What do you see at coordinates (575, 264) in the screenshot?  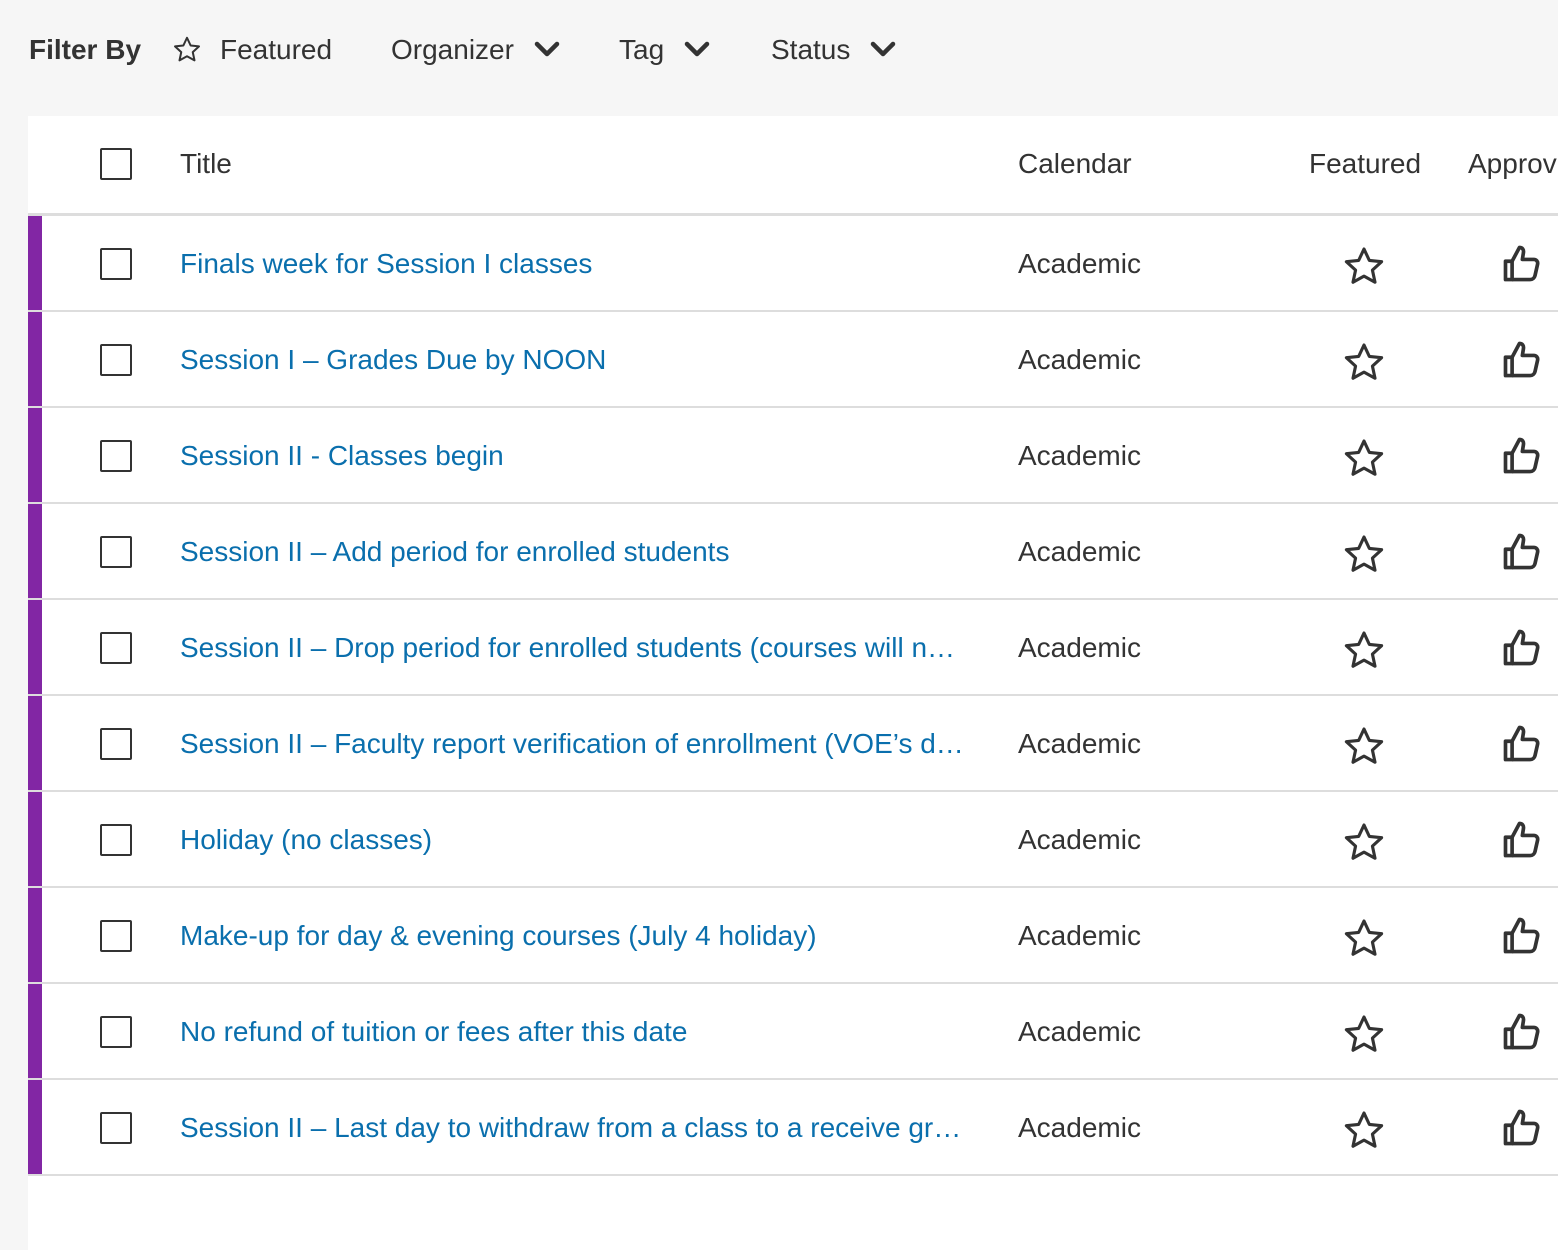 I see `event-title-link: Finals week for Session I classes` at bounding box center [575, 264].